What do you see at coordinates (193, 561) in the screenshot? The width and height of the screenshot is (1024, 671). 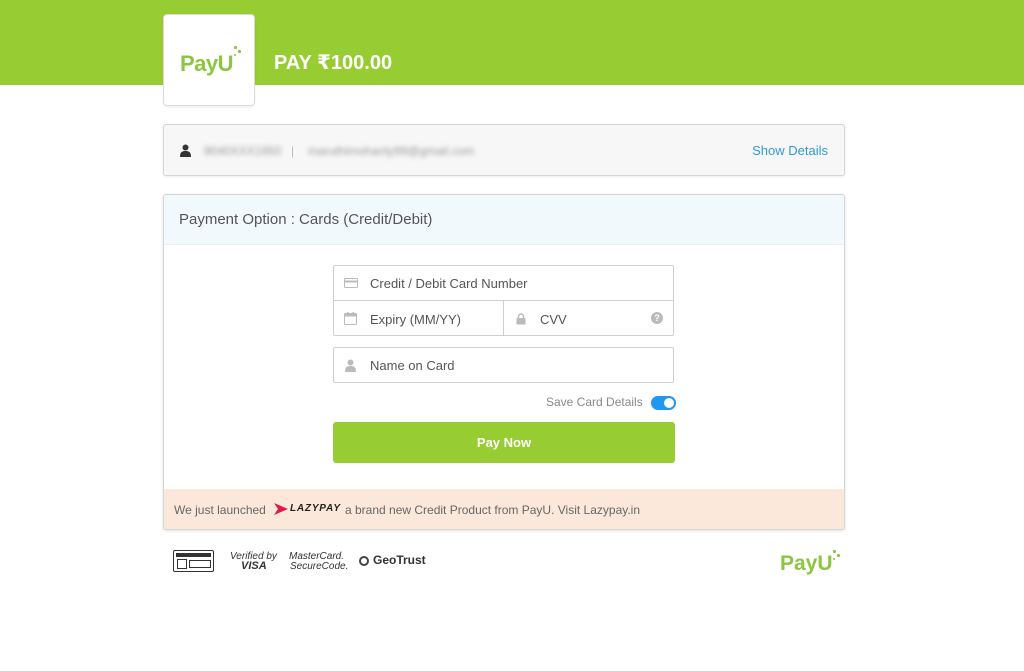 I see `pci-dss-badge` at bounding box center [193, 561].